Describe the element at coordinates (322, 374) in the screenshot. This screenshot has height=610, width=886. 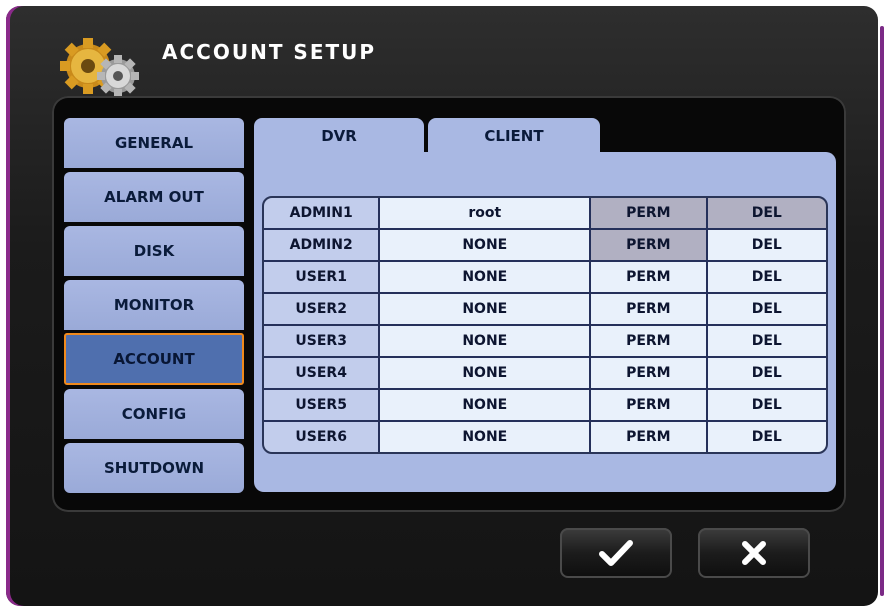
I see `user-name: USER4` at that location.